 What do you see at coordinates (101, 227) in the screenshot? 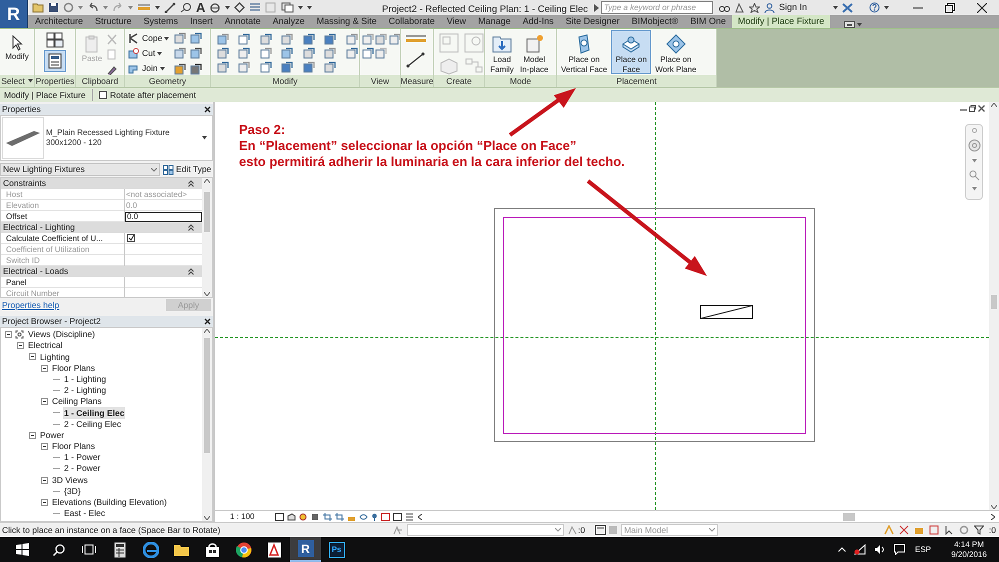
I see `group-header: Electrical - Lighting` at bounding box center [101, 227].